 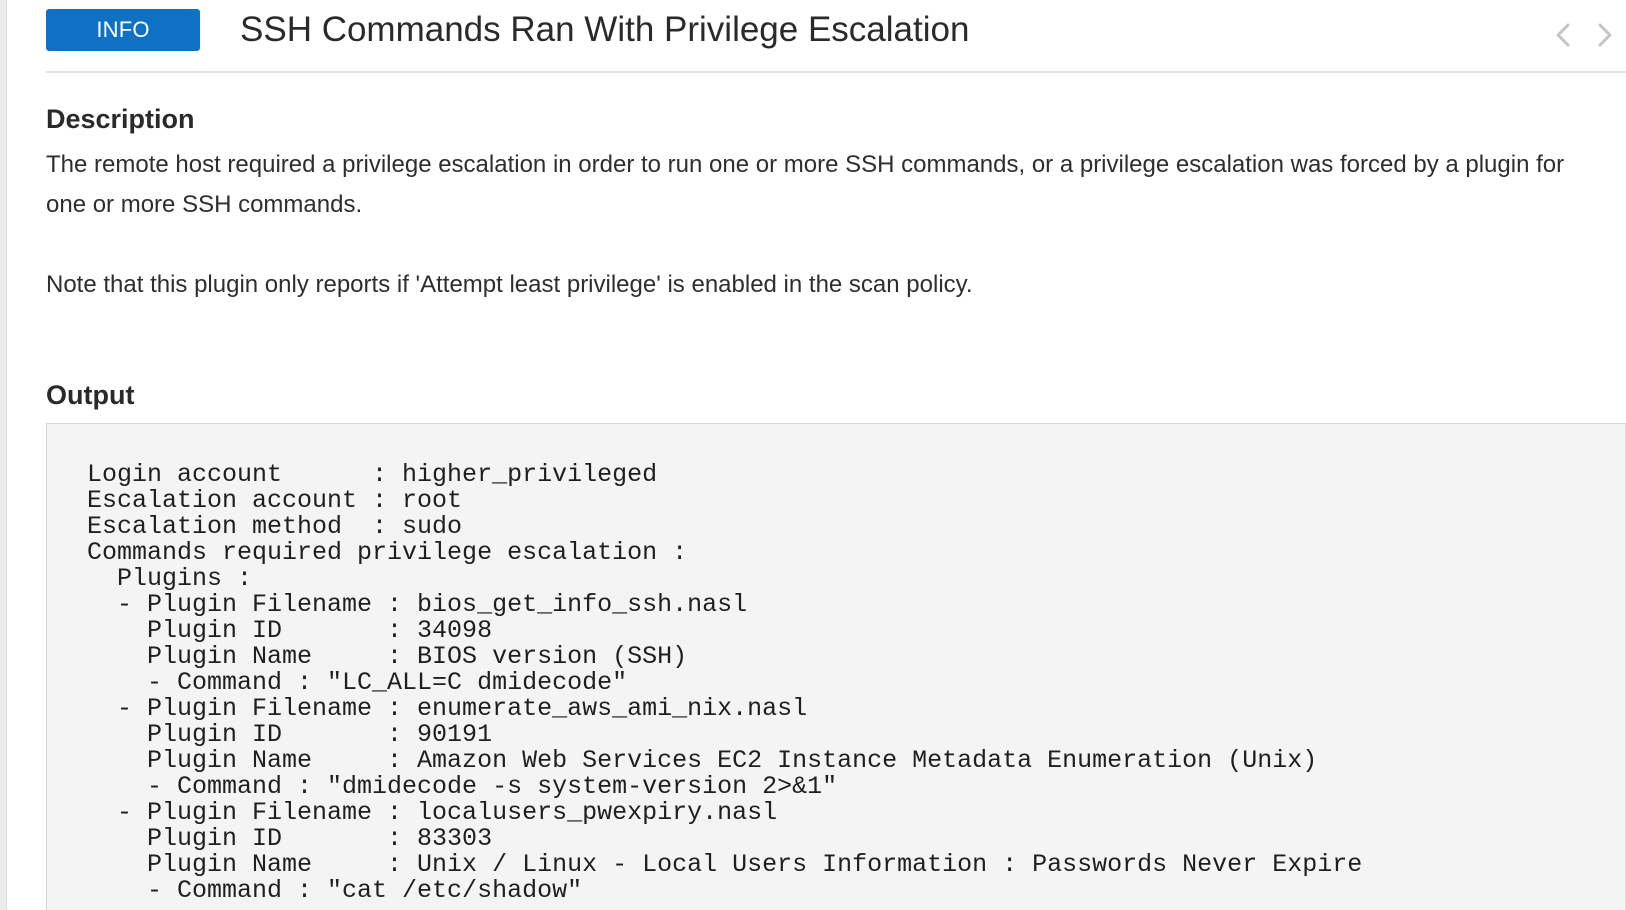 What do you see at coordinates (290, 838) in the screenshot?
I see `output-line: Plugin ID : 83303` at bounding box center [290, 838].